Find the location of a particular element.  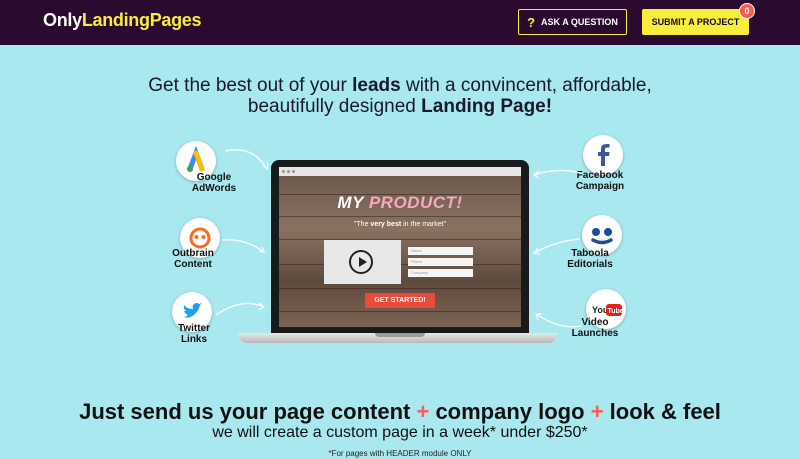

twitter-label: Twitter Links is located at coordinates (194, 334).